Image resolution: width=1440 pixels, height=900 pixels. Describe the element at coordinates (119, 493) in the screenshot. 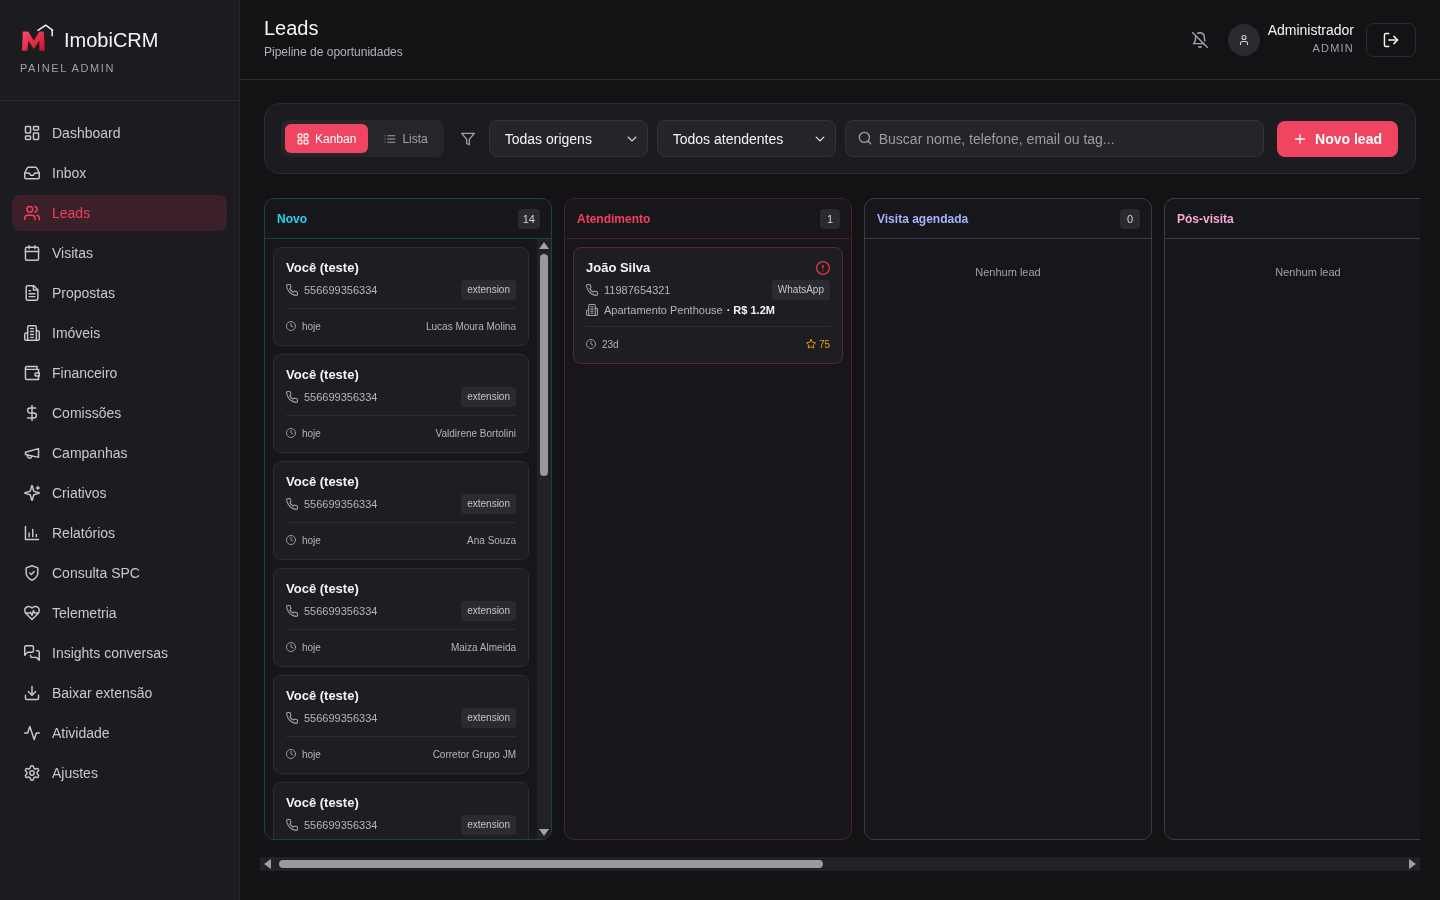

I see `sidebar-item: Criativos` at that location.